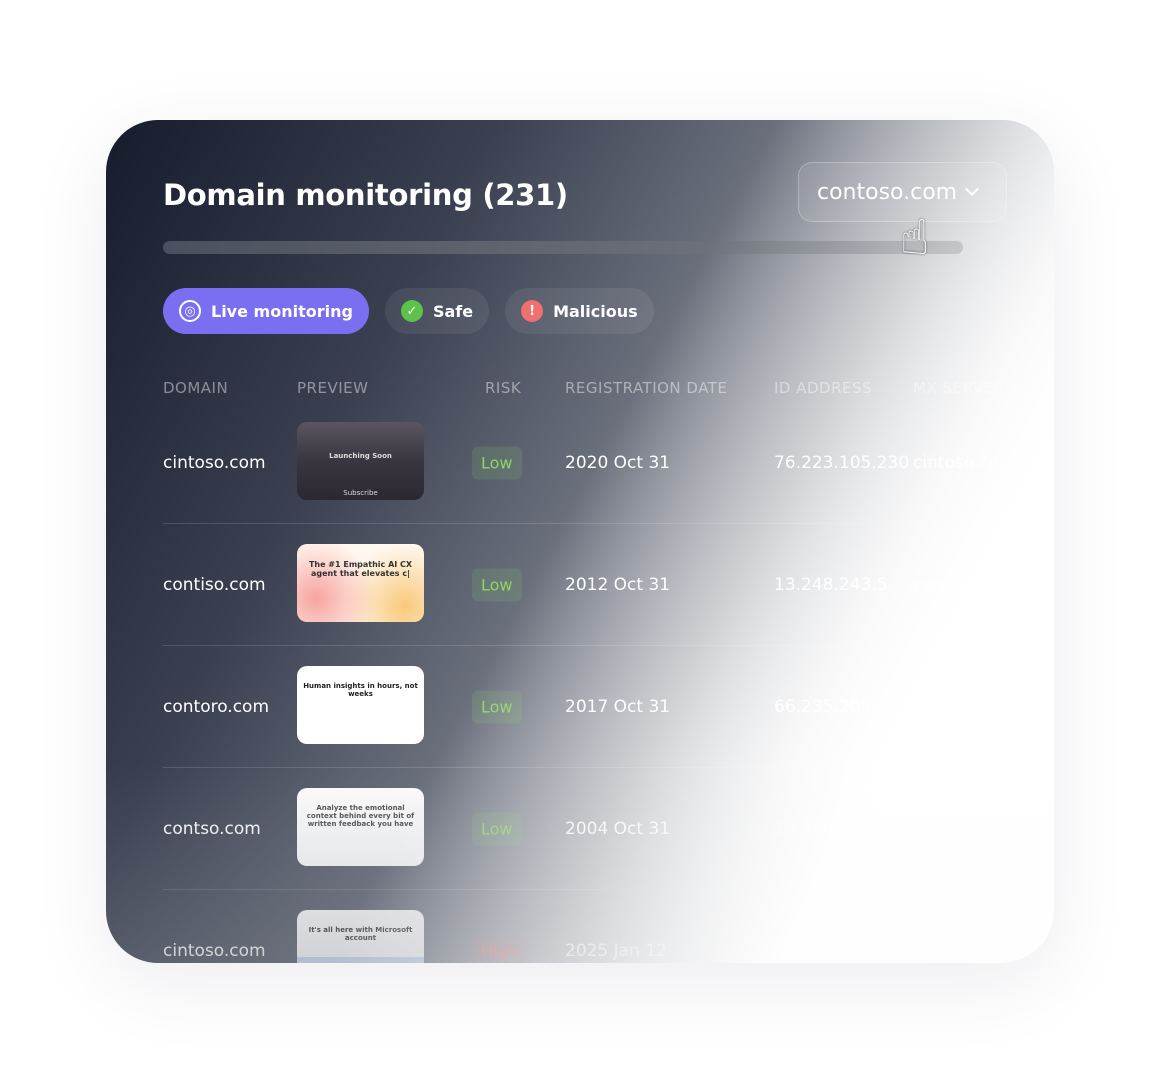 The width and height of the screenshot is (1168, 1084). What do you see at coordinates (842, 463) in the screenshot?
I see `ip-address-cell: 76.223.105.230` at bounding box center [842, 463].